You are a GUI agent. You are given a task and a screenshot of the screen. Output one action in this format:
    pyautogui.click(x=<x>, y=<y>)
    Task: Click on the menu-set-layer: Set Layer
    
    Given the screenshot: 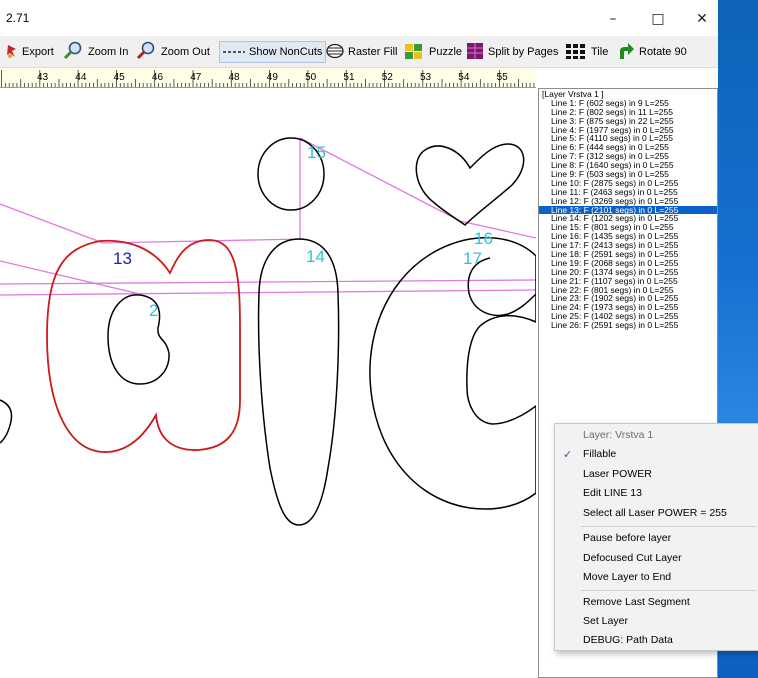 What is the action you would take?
    pyautogui.click(x=605, y=621)
    